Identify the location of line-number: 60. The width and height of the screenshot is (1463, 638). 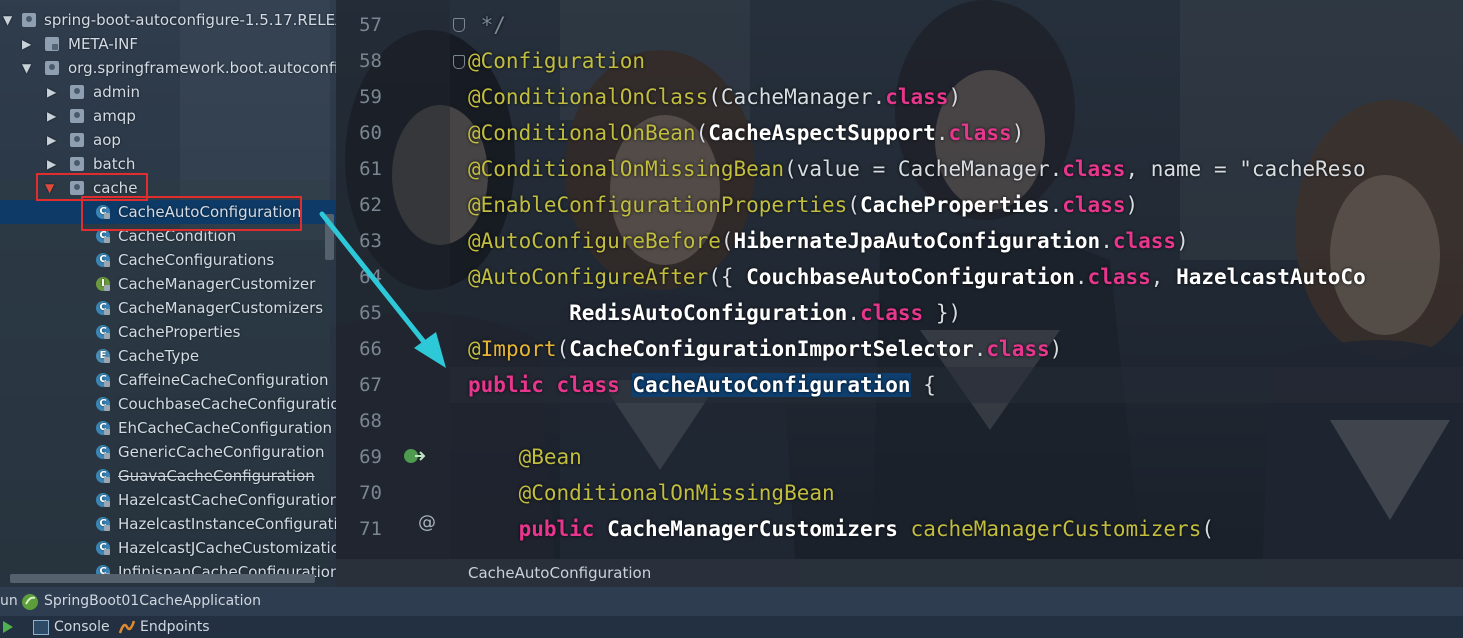
(370, 133).